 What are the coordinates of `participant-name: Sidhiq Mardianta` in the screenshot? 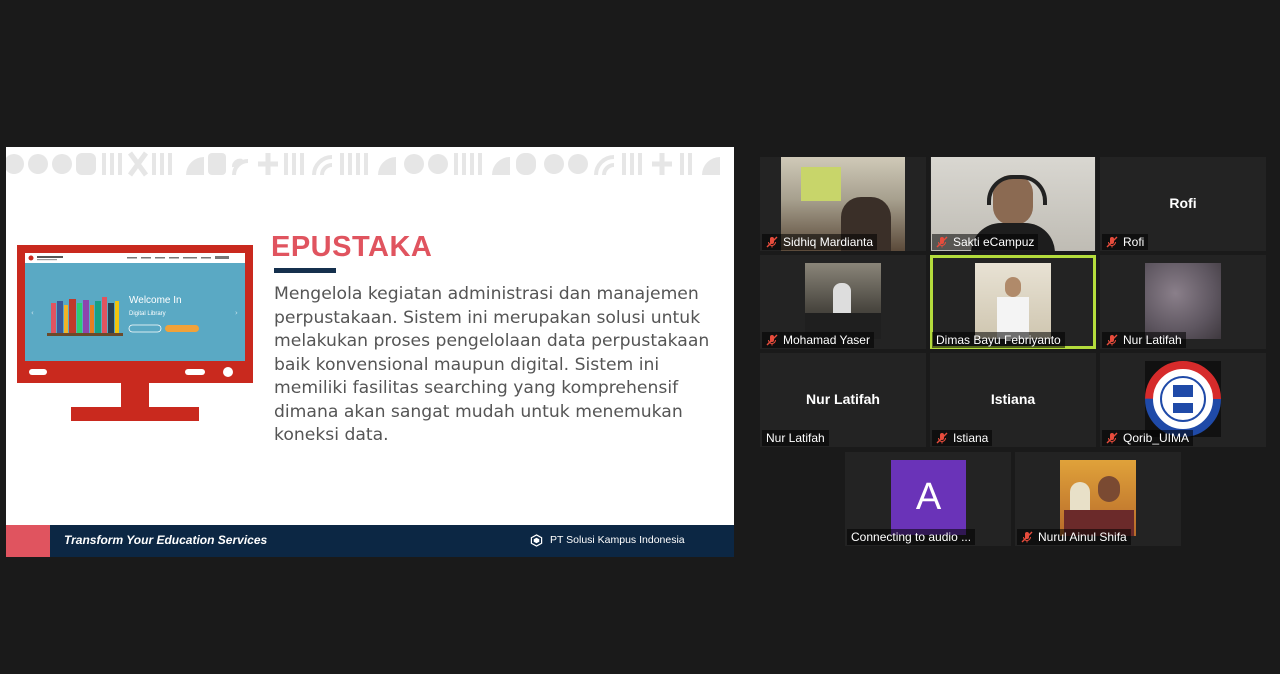 It's located at (828, 242).